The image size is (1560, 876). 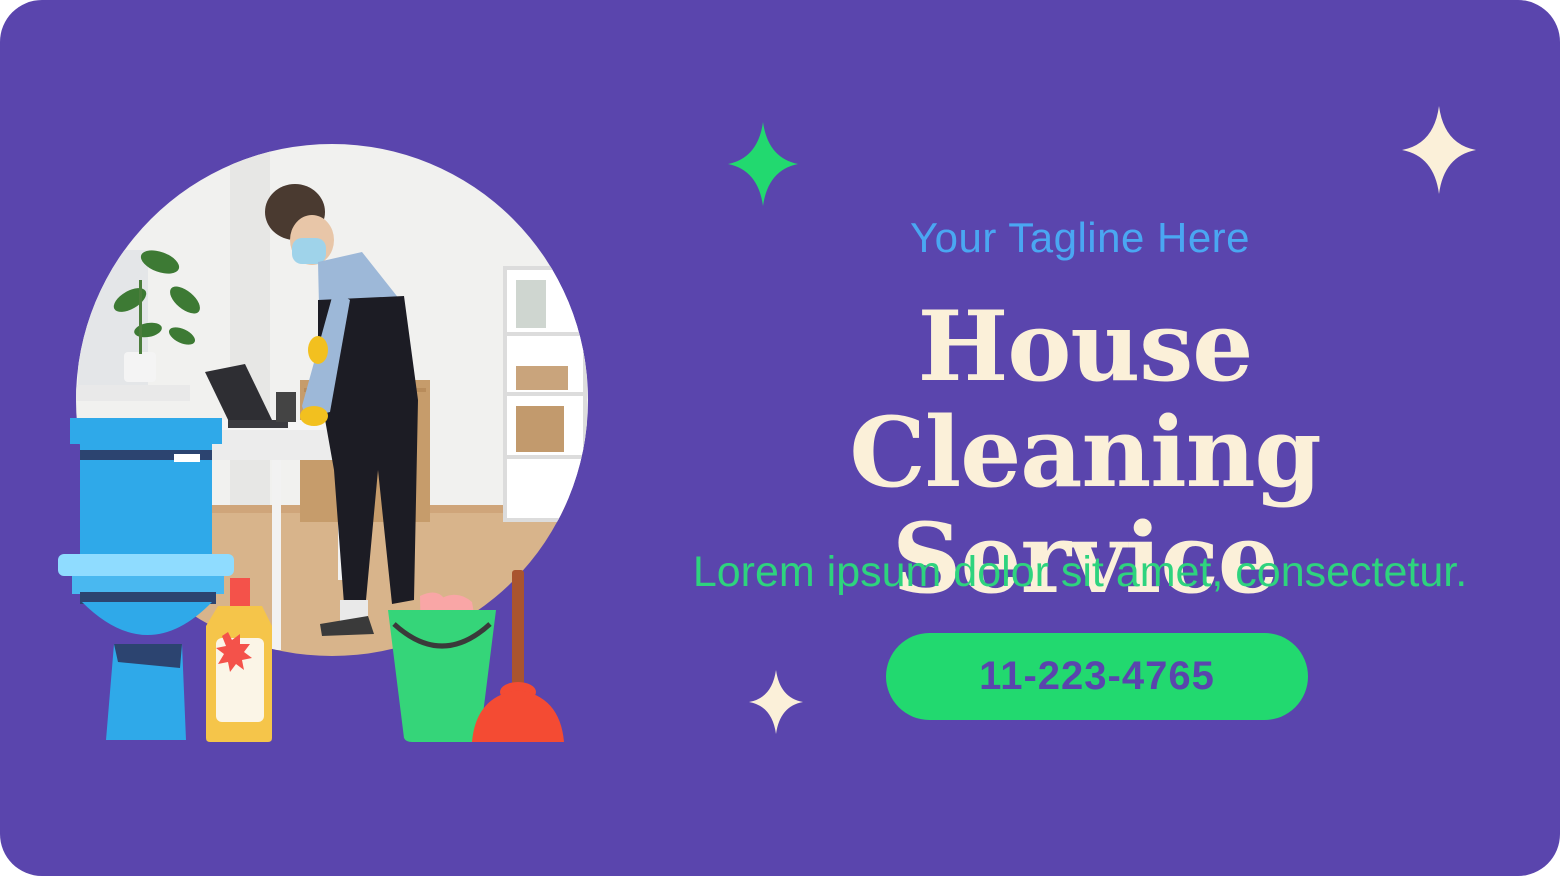 What do you see at coordinates (1080, 572) in the screenshot?
I see `body-text: Lorem ipsum dolor sit amet, consectetur.` at bounding box center [1080, 572].